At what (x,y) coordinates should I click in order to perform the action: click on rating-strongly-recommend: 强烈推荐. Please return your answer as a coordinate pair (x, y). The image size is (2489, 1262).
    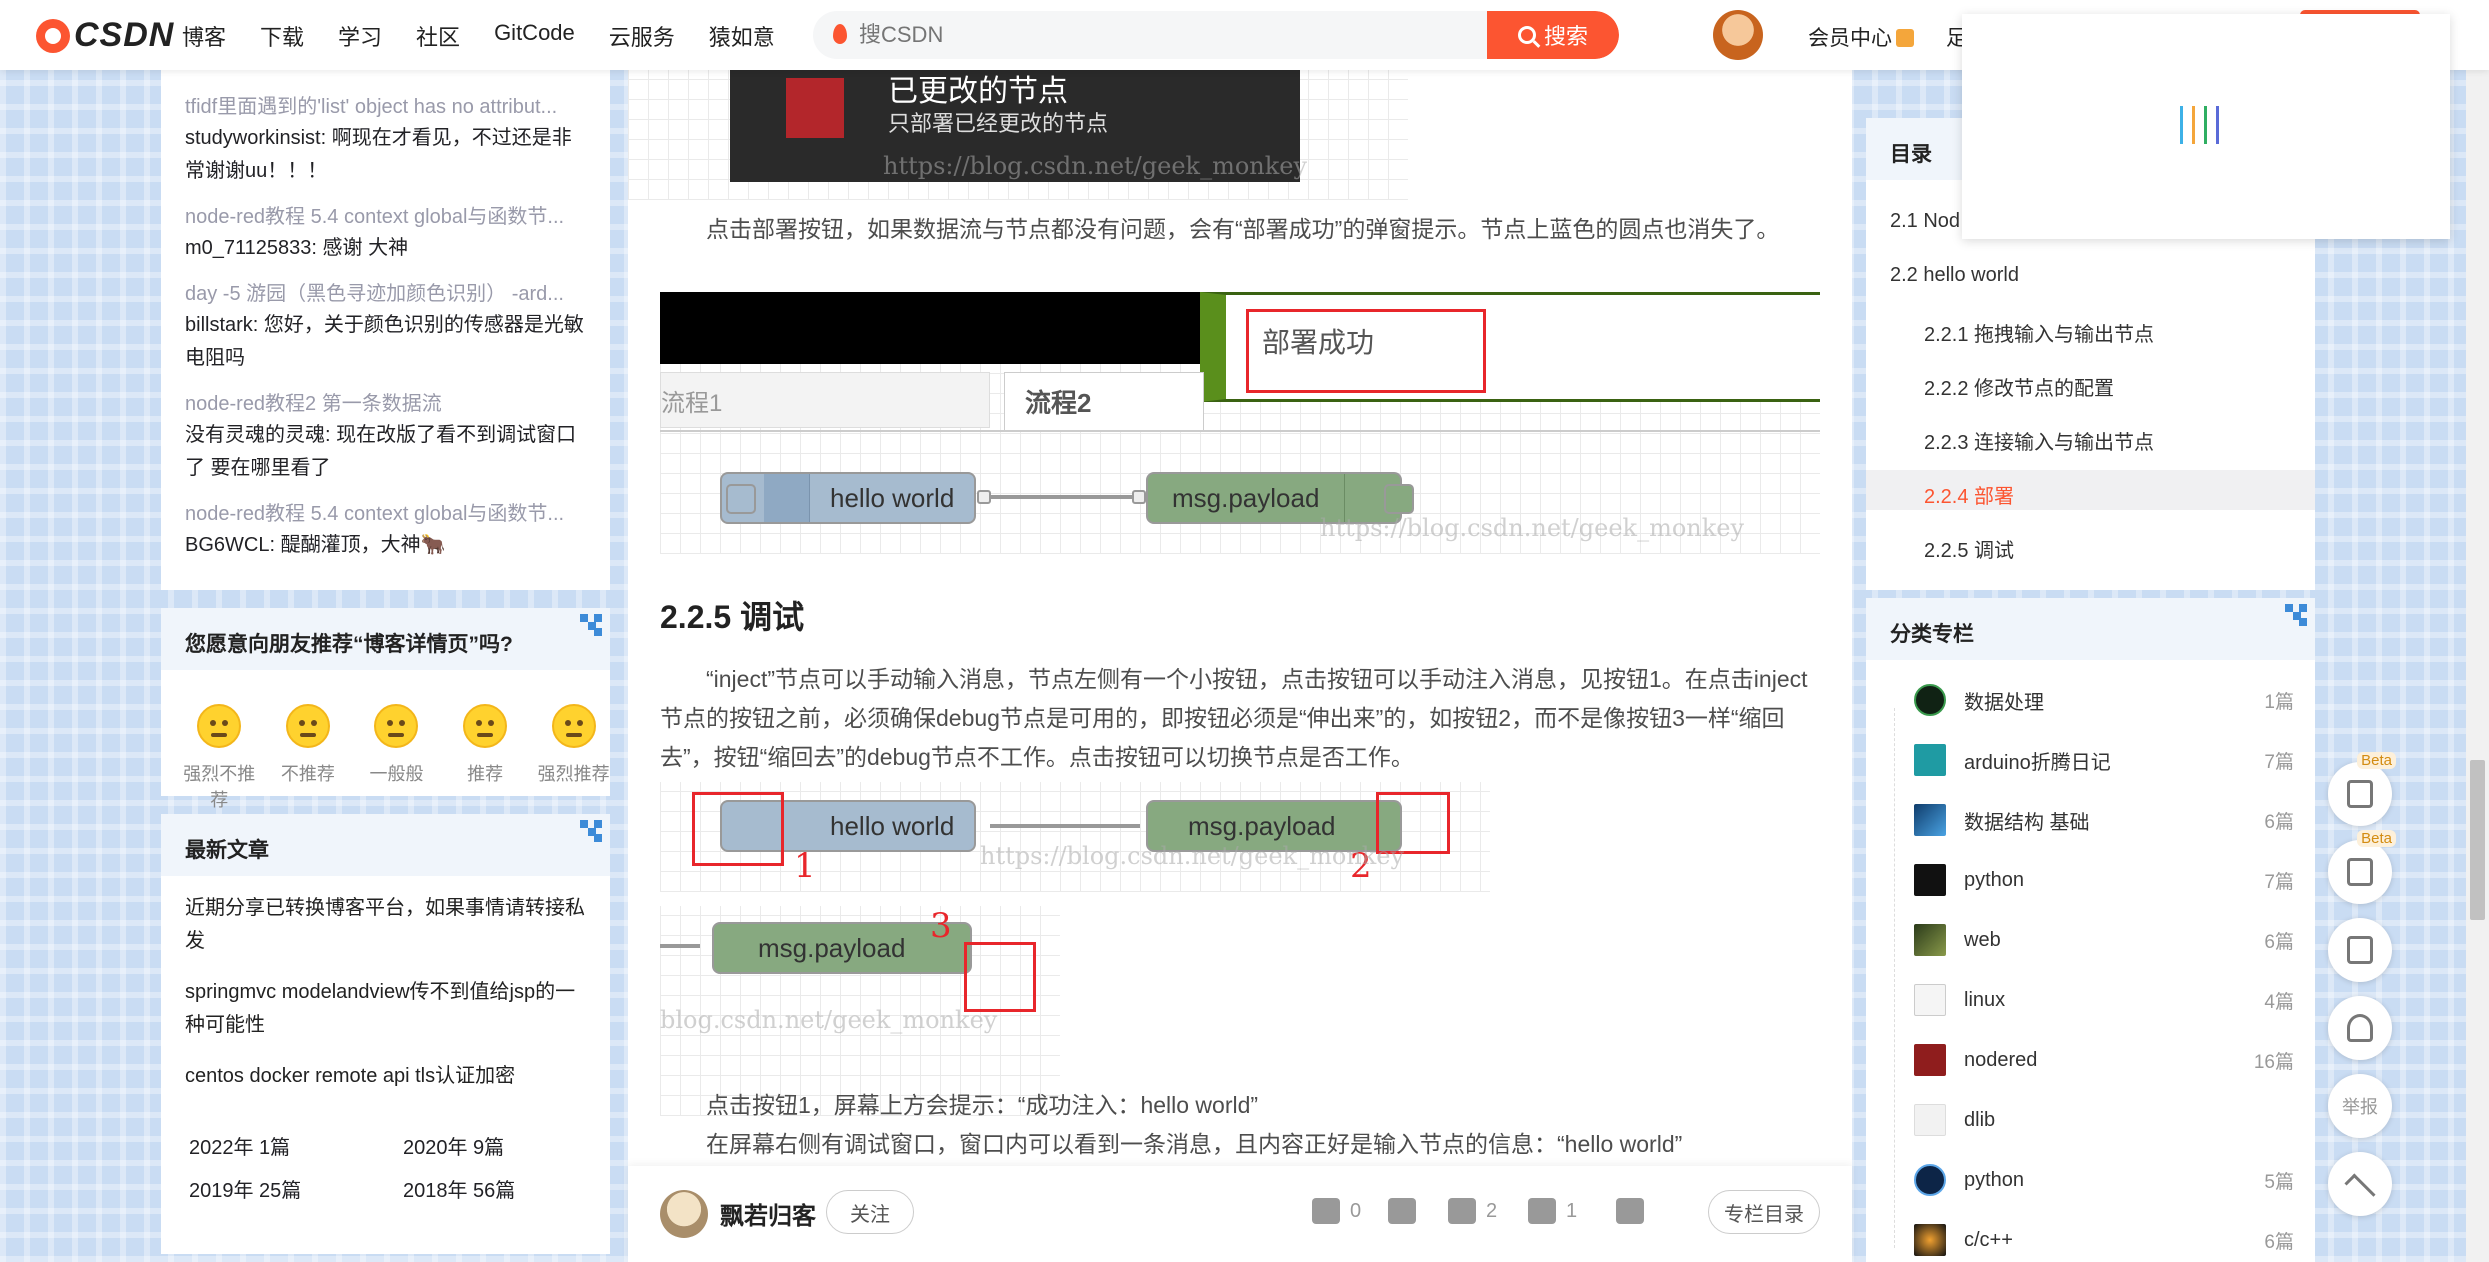
    Looking at the image, I should click on (573, 758).